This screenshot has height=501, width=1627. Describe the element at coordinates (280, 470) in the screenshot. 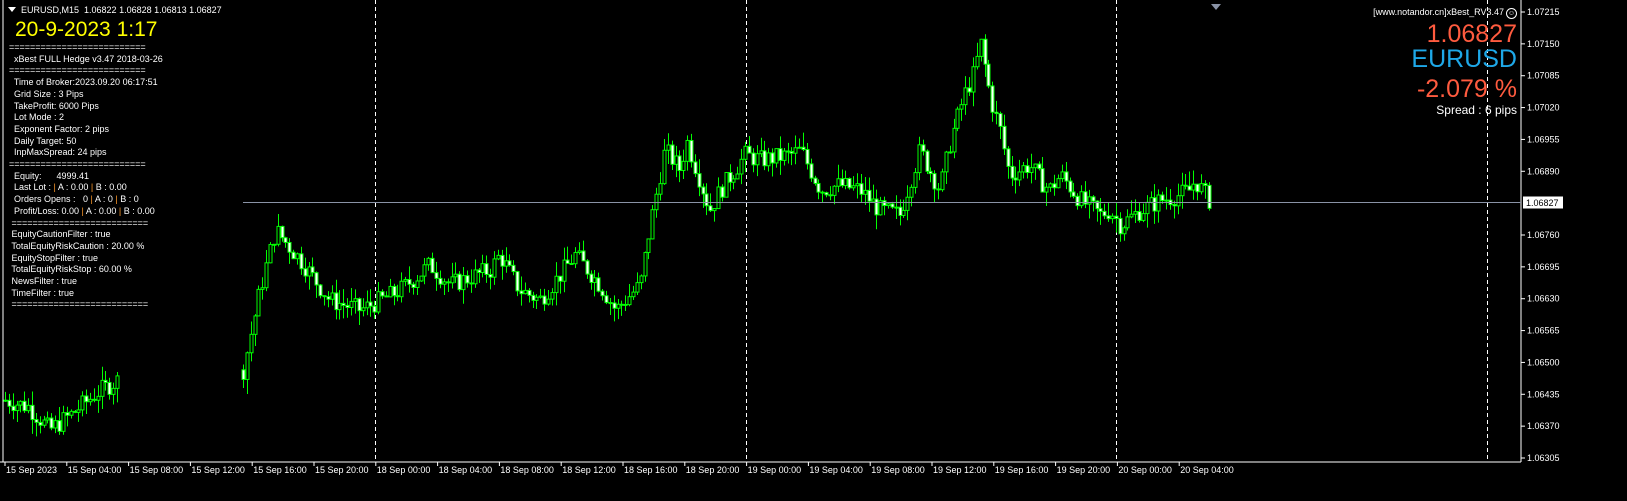

I see `time-tick-label: 15 Sep 16:00` at that location.